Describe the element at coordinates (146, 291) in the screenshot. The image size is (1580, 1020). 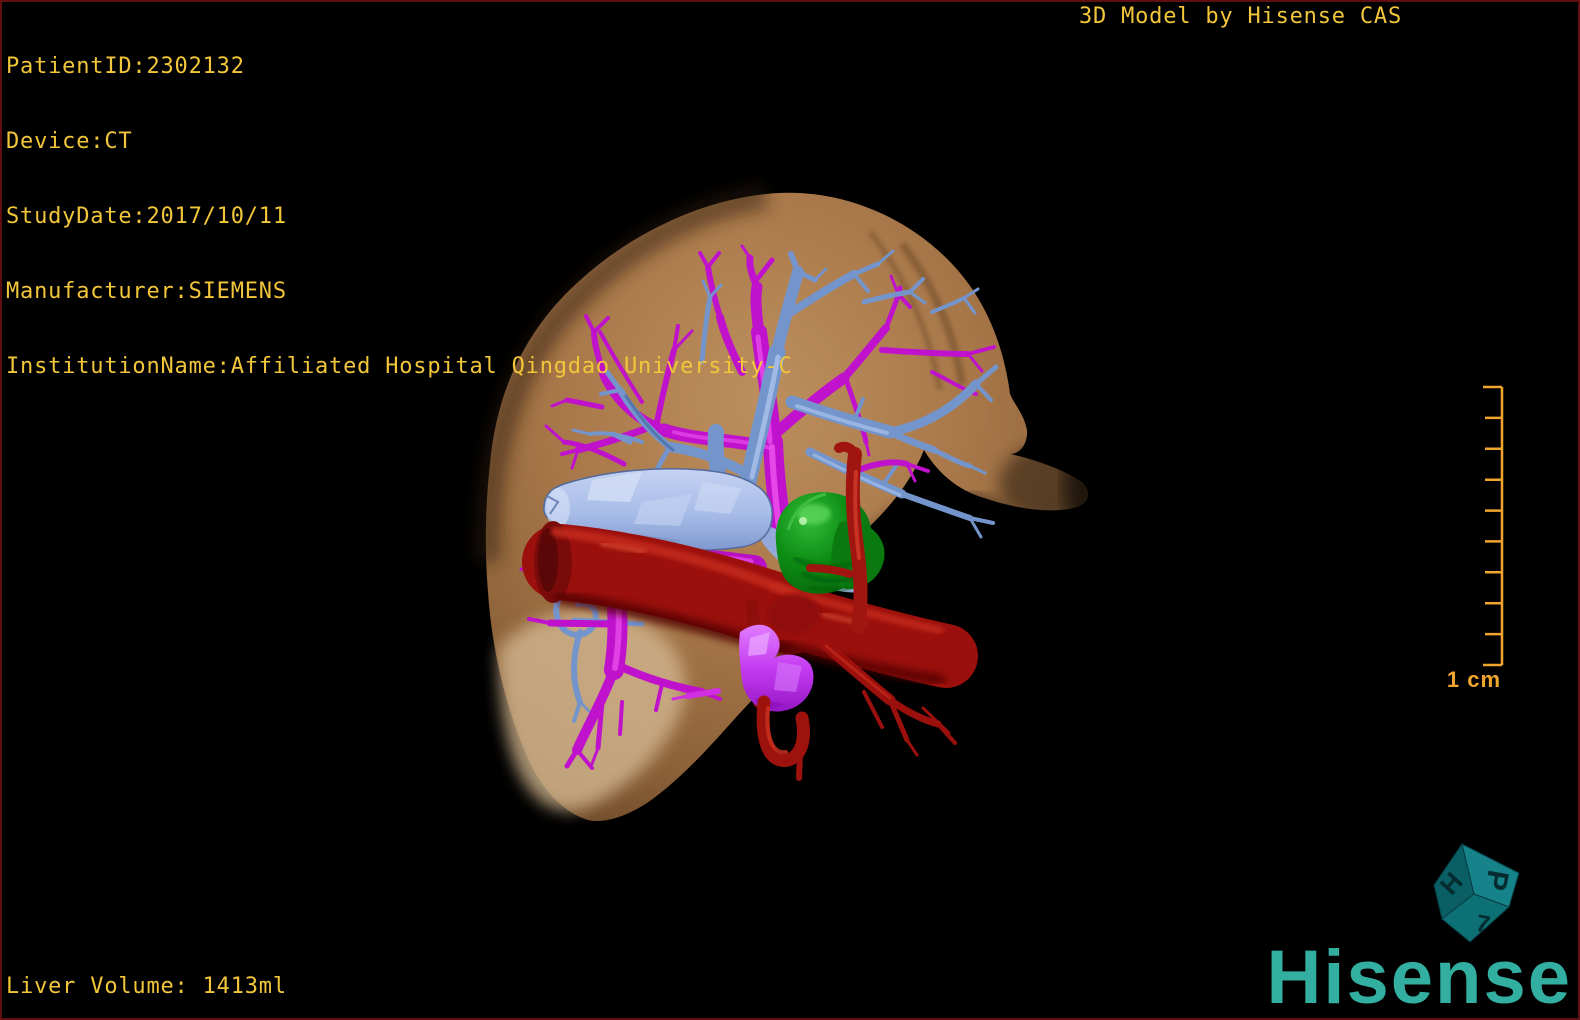
I see `manufacturer-line: Manufacturer:SIEMENS` at that location.